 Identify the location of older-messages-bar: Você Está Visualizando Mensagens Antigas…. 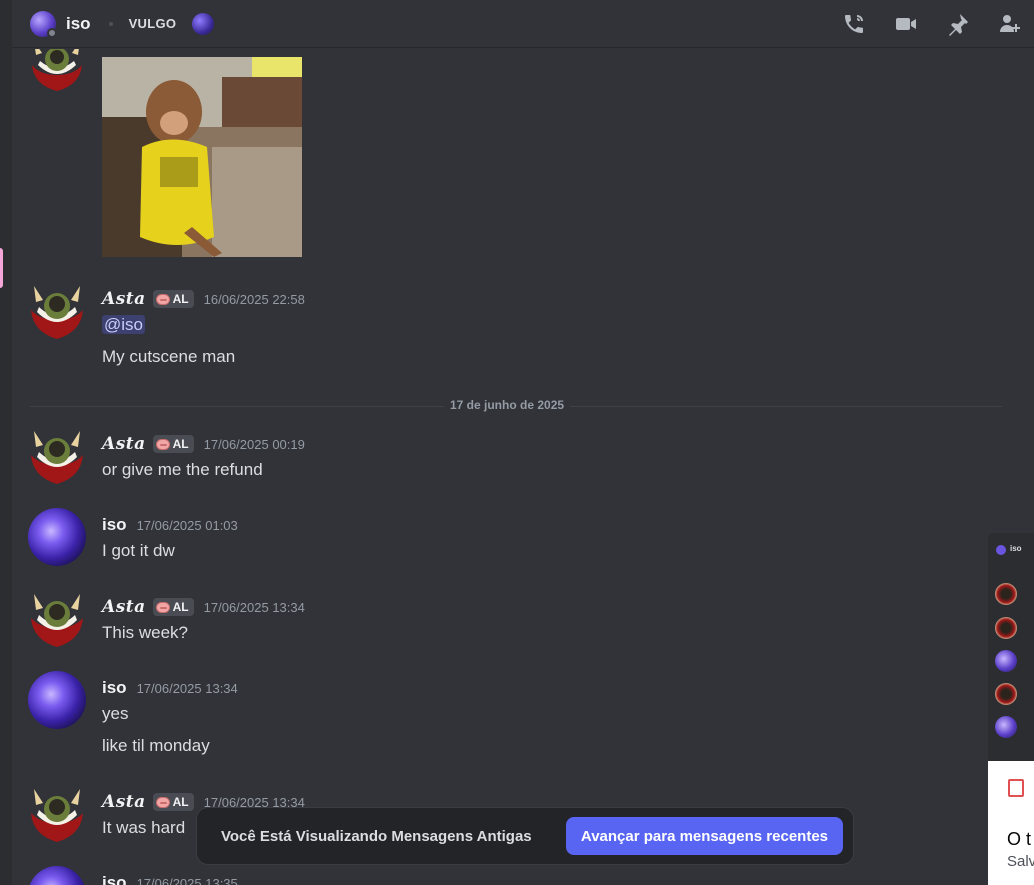
(525, 836).